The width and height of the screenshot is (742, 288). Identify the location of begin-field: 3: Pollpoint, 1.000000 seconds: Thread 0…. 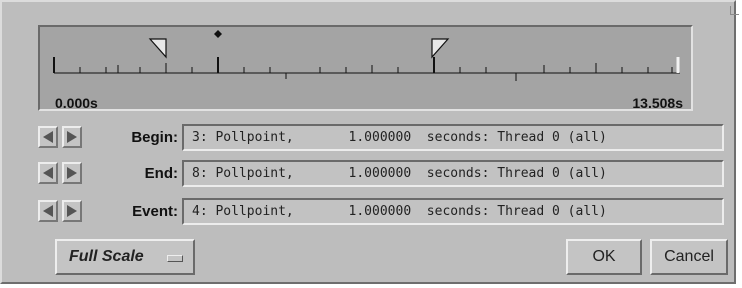
(453, 137).